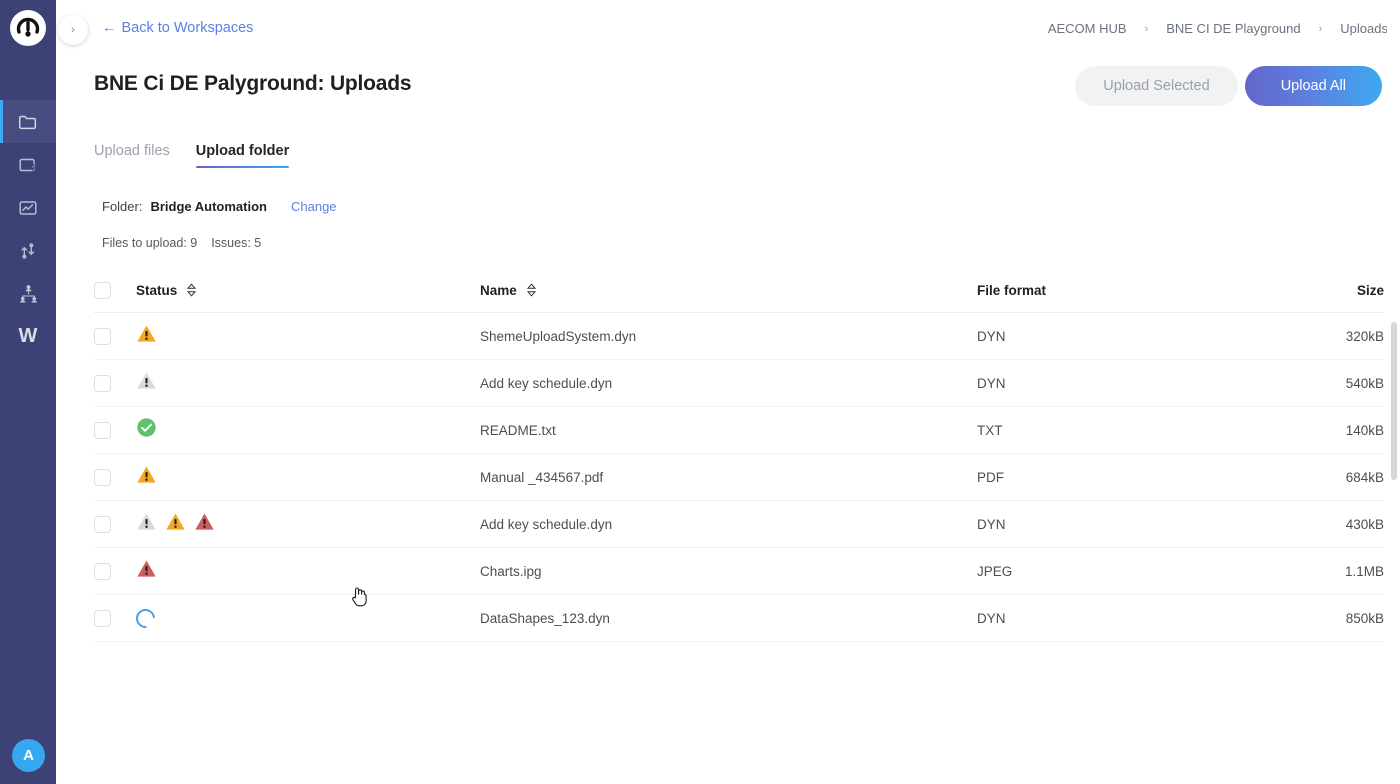  What do you see at coordinates (187, 28) in the screenshot?
I see `back-link-label: Back to Workspaces` at bounding box center [187, 28].